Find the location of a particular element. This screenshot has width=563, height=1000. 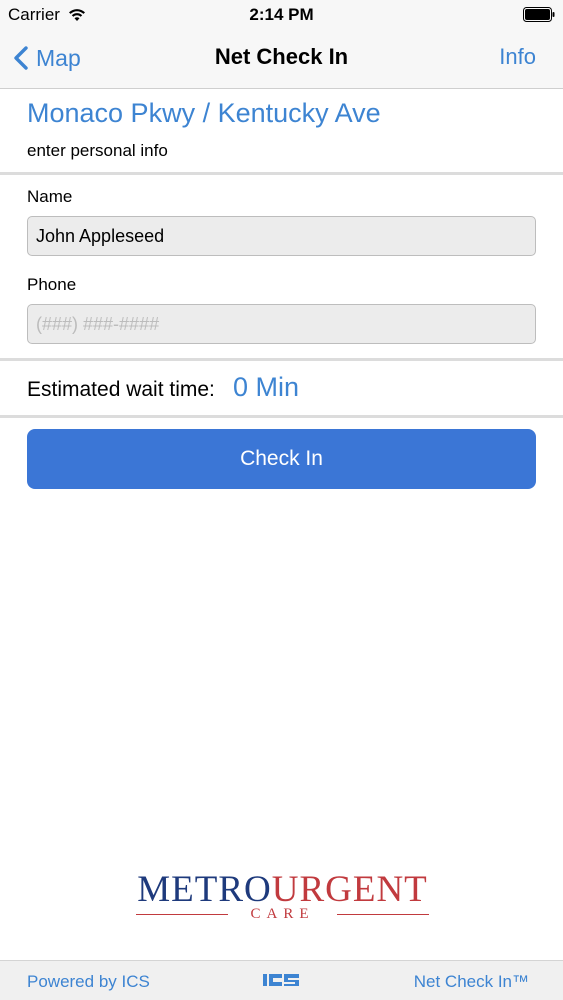

phone-label: Phone is located at coordinates (52, 284).